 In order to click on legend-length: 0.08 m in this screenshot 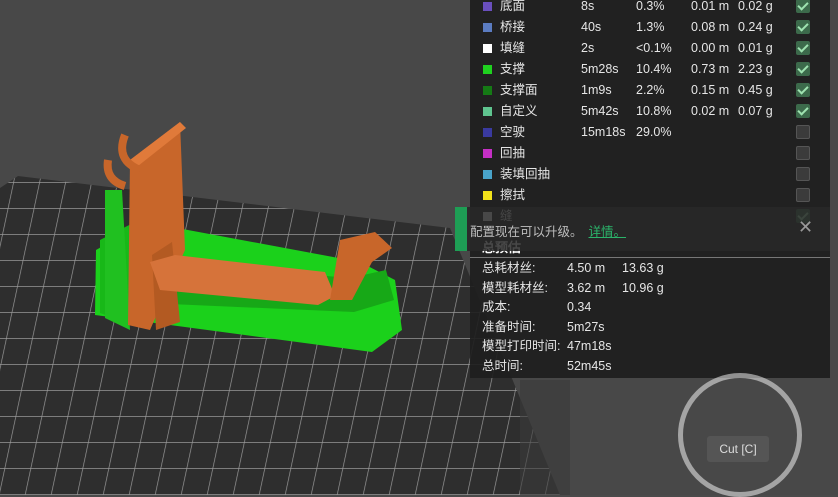, I will do `click(710, 27)`.